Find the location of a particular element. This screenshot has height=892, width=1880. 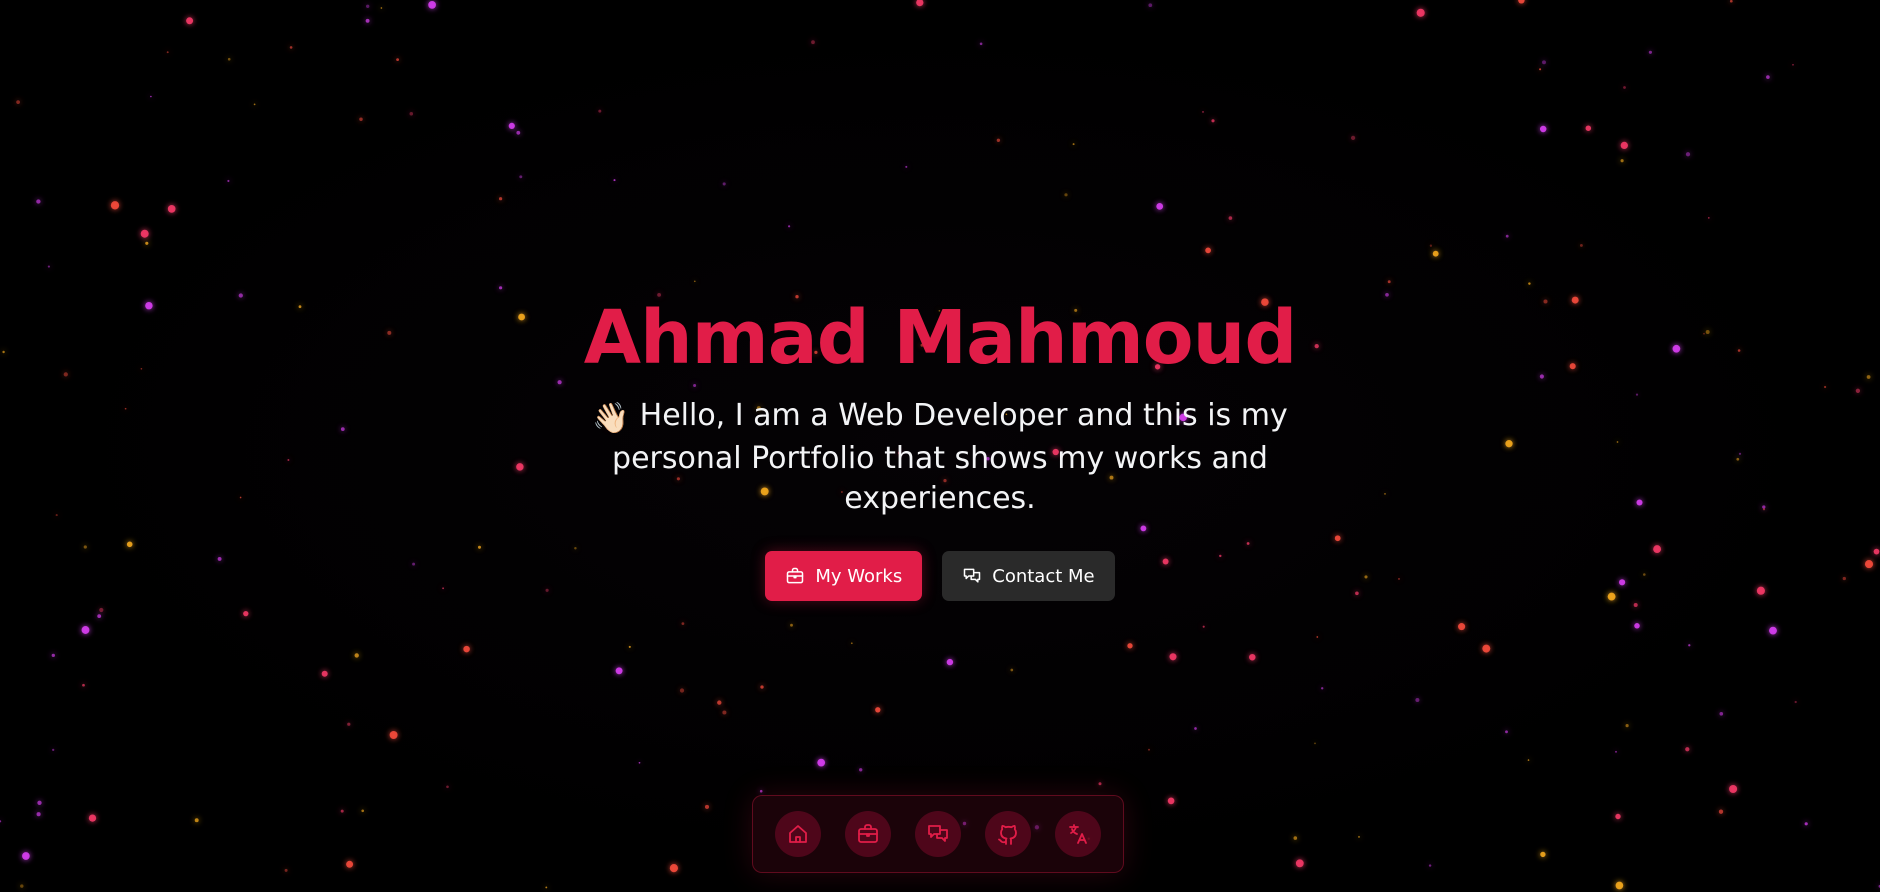

home-icon is located at coordinates (798, 834).